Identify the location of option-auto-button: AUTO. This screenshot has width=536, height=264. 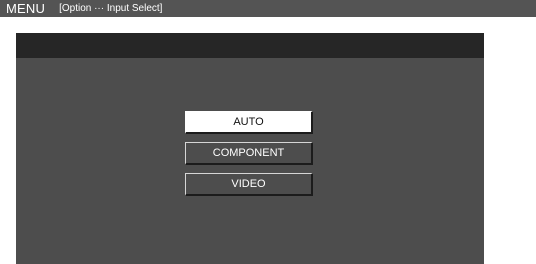
(249, 122).